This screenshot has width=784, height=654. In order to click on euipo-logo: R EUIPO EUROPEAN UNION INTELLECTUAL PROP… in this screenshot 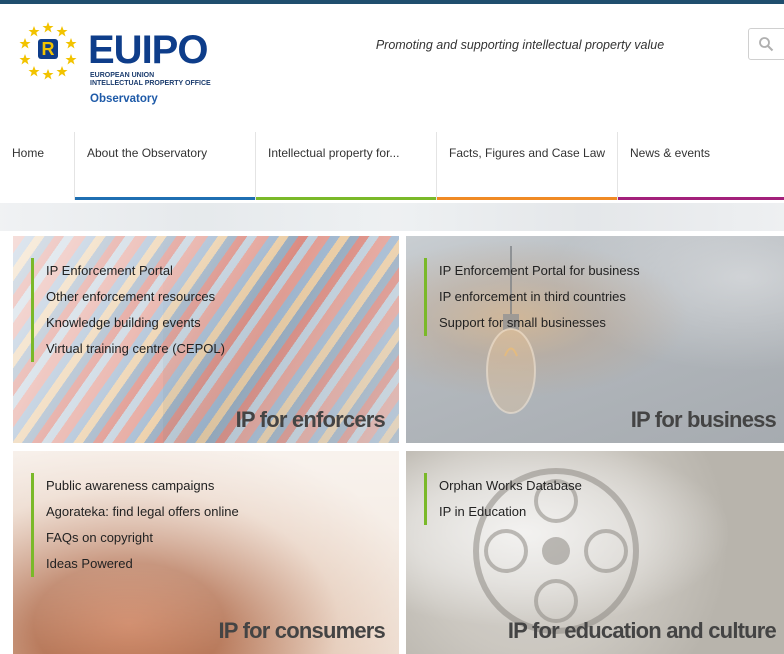, I will do `click(138, 60)`.